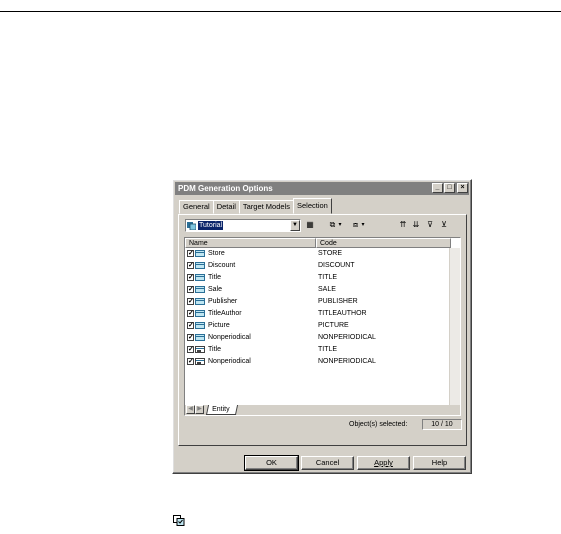 The height and width of the screenshot is (534, 561). What do you see at coordinates (383, 463) in the screenshot?
I see `apply-button: Apply` at bounding box center [383, 463].